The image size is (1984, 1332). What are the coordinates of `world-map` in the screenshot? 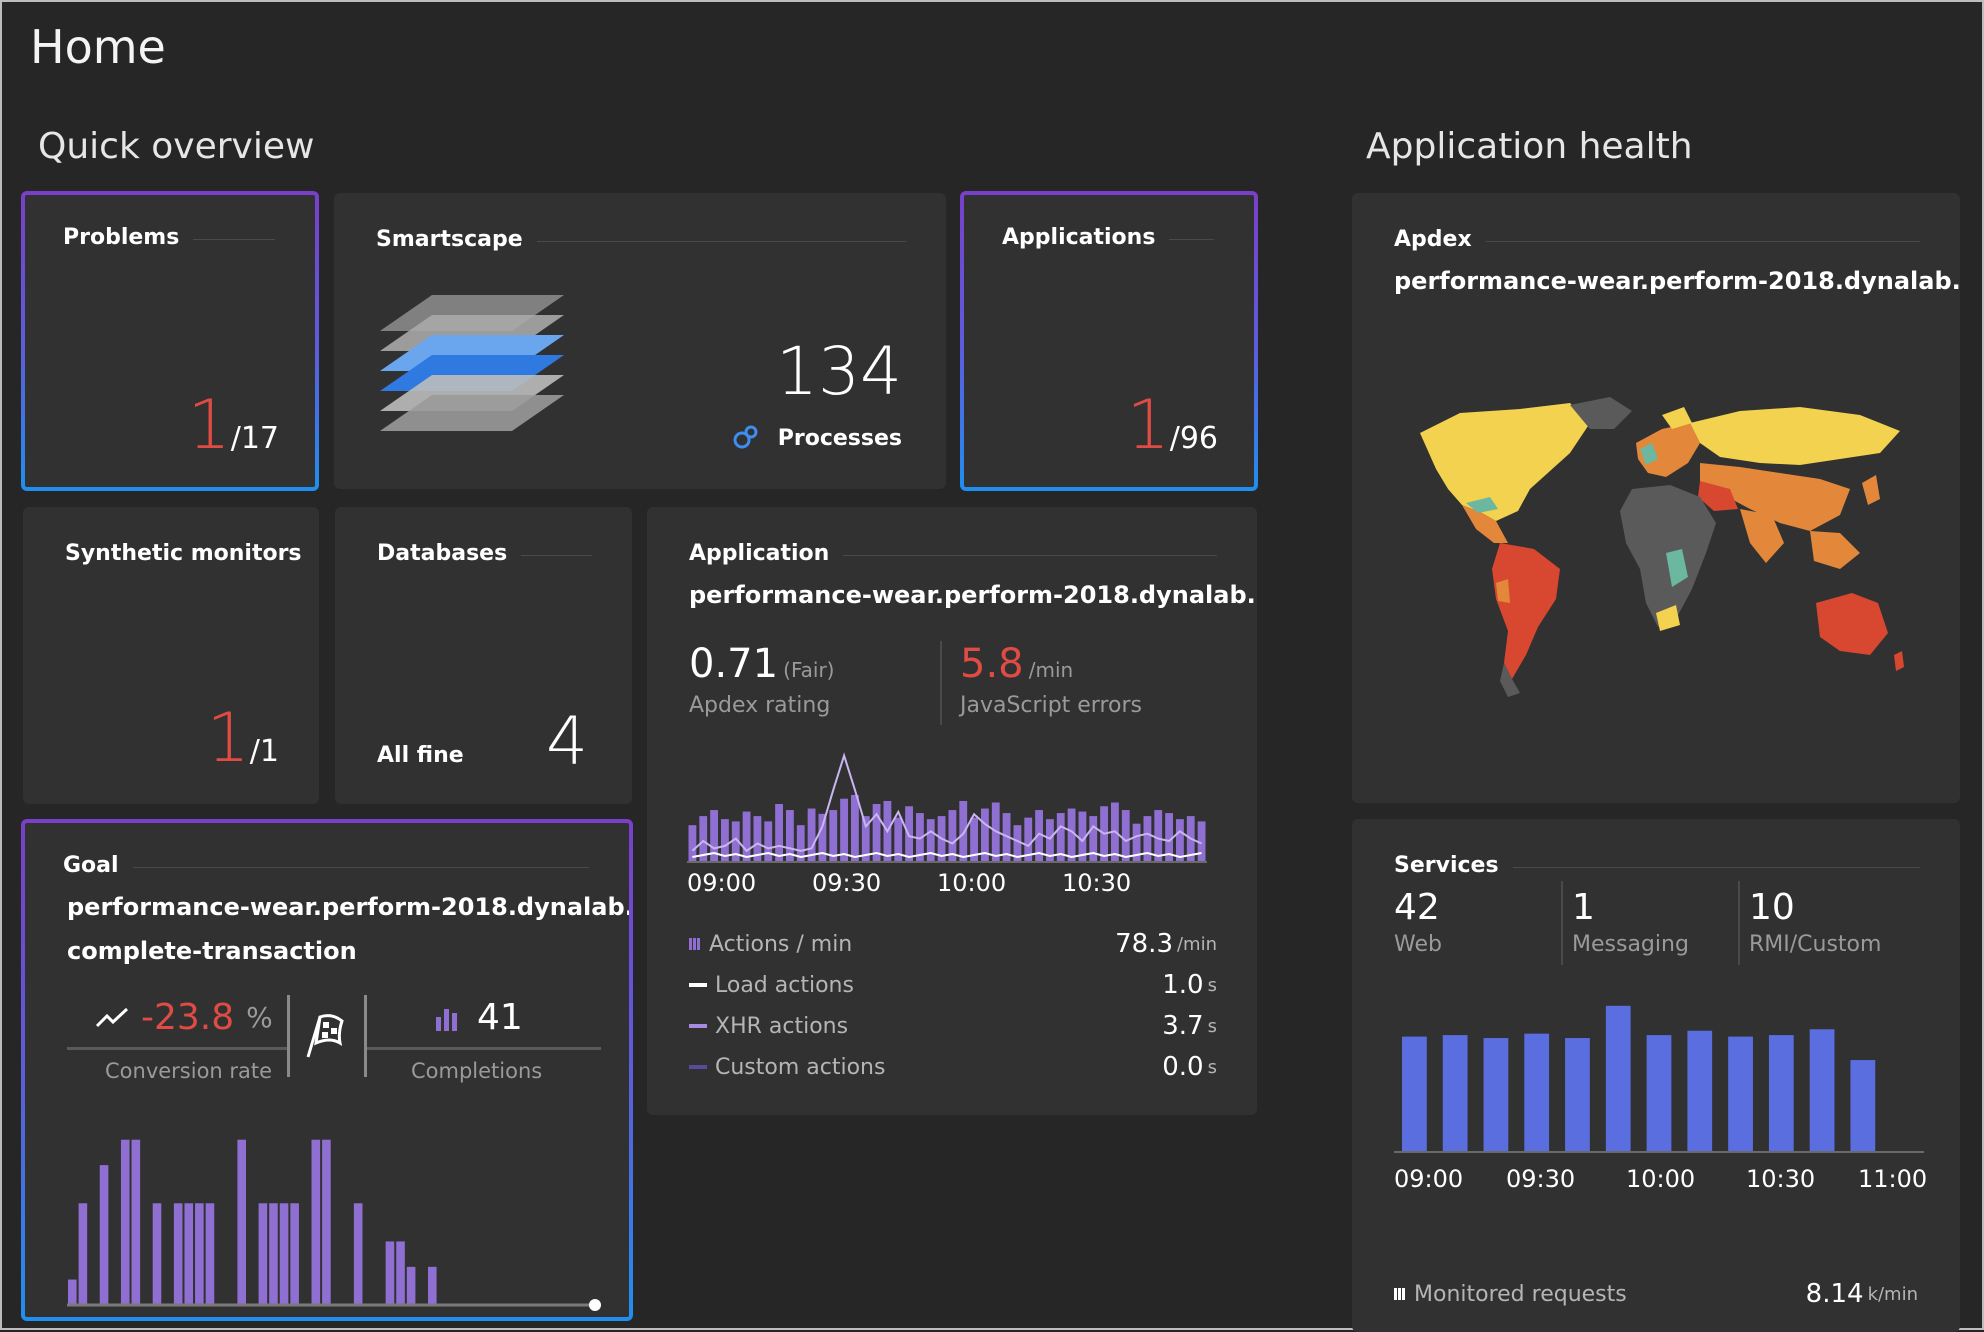 It's located at (1656, 563).